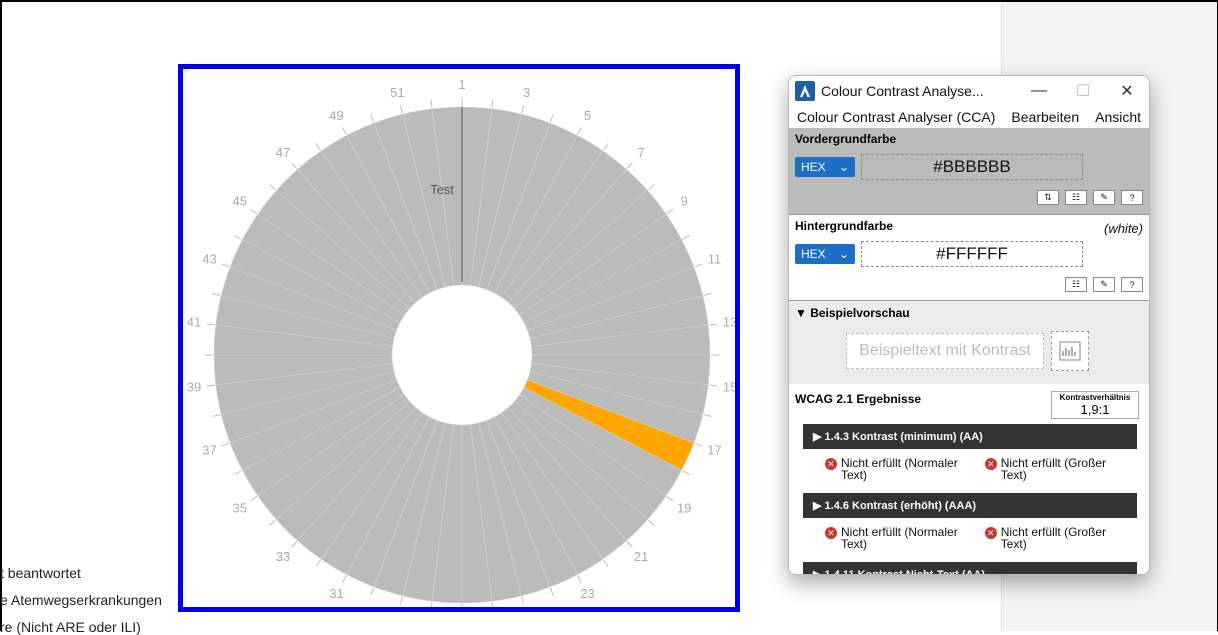 The width and height of the screenshot is (1218, 635). I want to click on background-text-2: e Atemwegserkrankungen, so click(81, 600).